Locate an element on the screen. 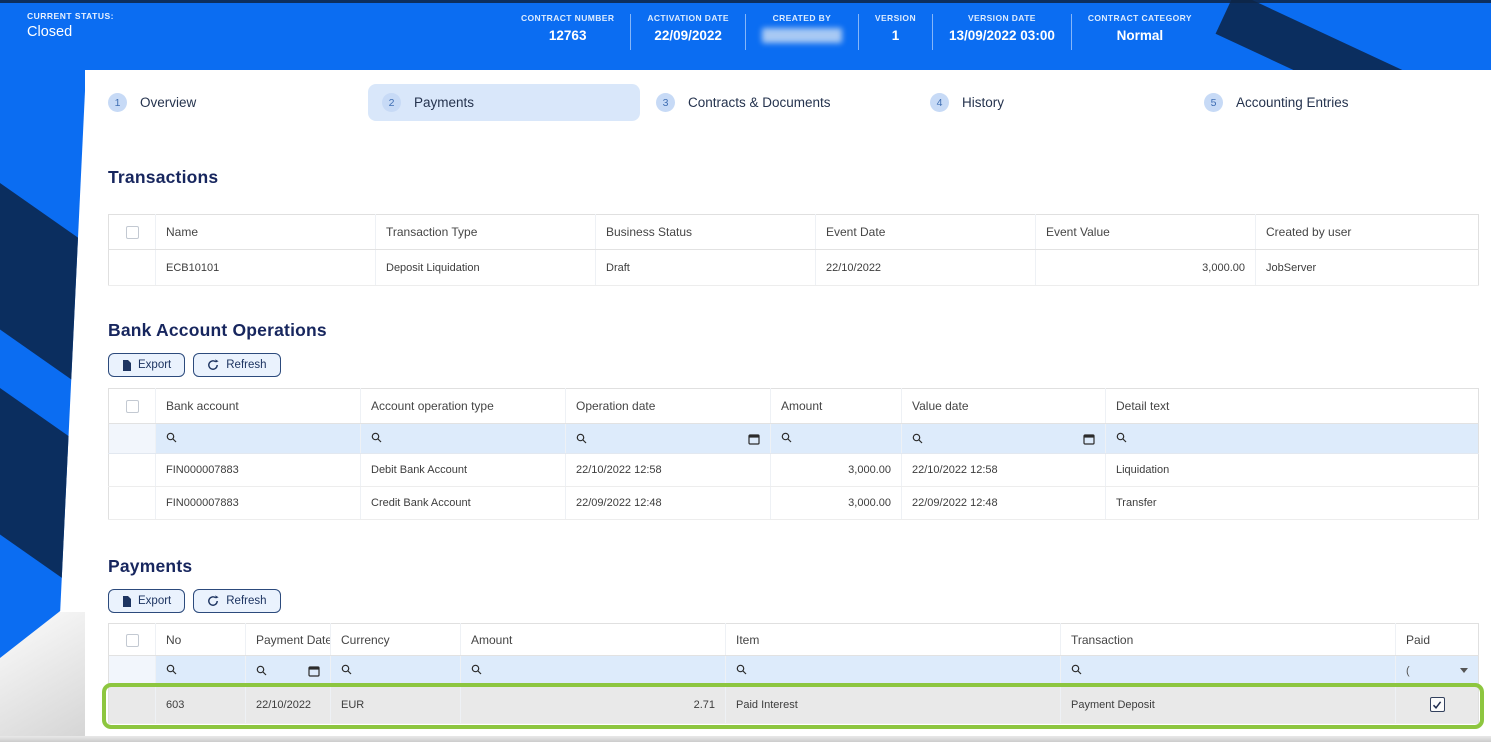 The height and width of the screenshot is (742, 1491). field-version: VERSION 1 is located at coordinates (895, 28).